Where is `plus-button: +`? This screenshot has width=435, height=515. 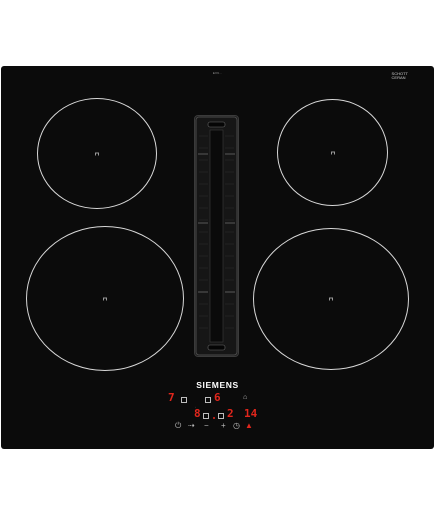
plus-button: + is located at coordinates (223, 426).